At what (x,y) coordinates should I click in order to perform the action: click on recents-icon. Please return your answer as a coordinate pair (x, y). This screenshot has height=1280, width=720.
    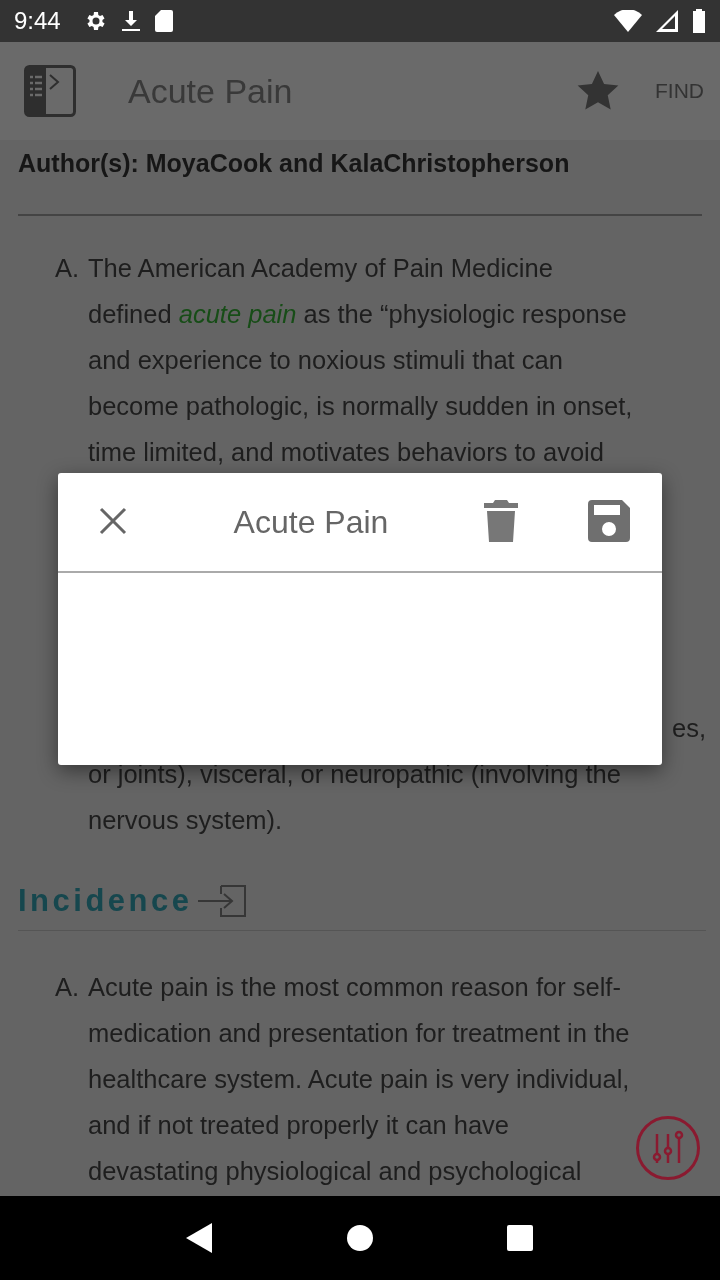
    Looking at the image, I should click on (520, 1238).